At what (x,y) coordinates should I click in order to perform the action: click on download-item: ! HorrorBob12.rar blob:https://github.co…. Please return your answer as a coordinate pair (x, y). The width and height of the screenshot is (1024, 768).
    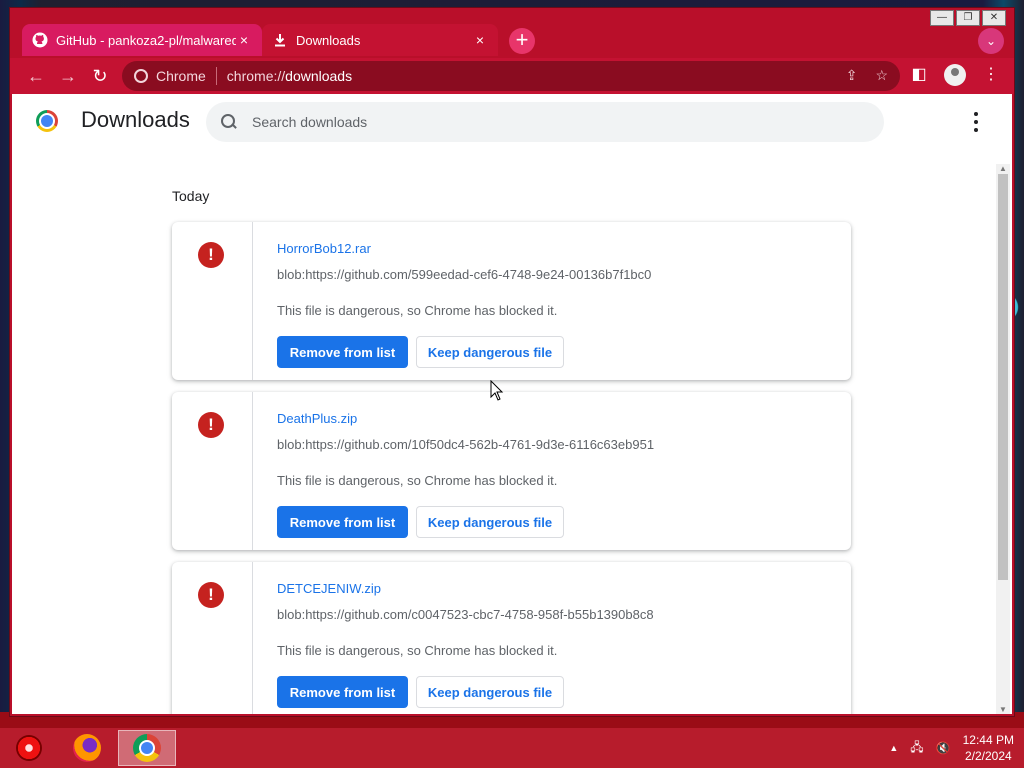
    Looking at the image, I should click on (511, 301).